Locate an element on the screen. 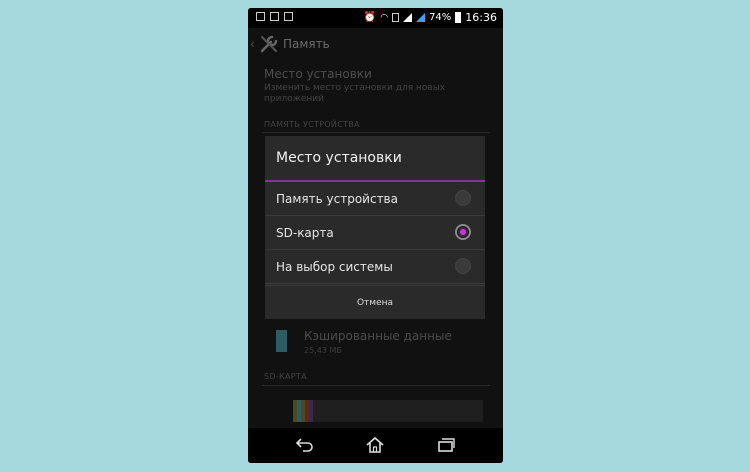 The image size is (750, 472). section-device-memory: ПАМЯТЬ УСТРОЙСТВА is located at coordinates (312, 124).